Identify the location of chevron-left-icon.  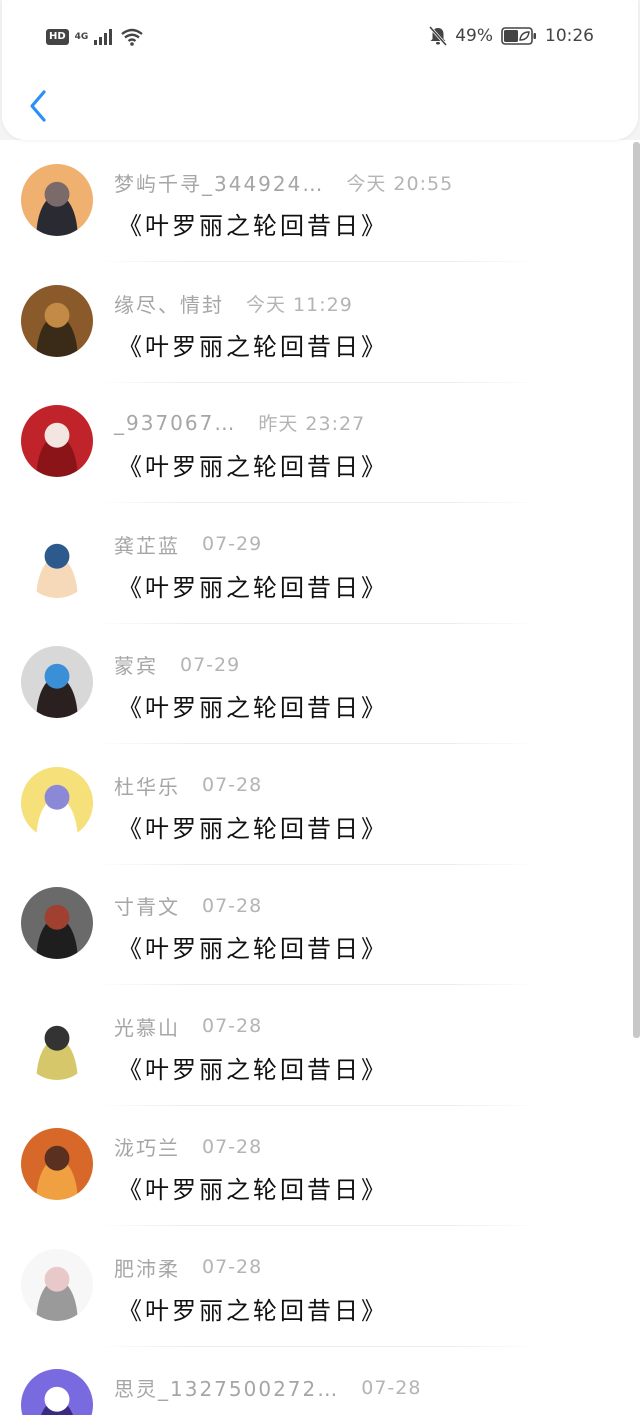
(38, 106).